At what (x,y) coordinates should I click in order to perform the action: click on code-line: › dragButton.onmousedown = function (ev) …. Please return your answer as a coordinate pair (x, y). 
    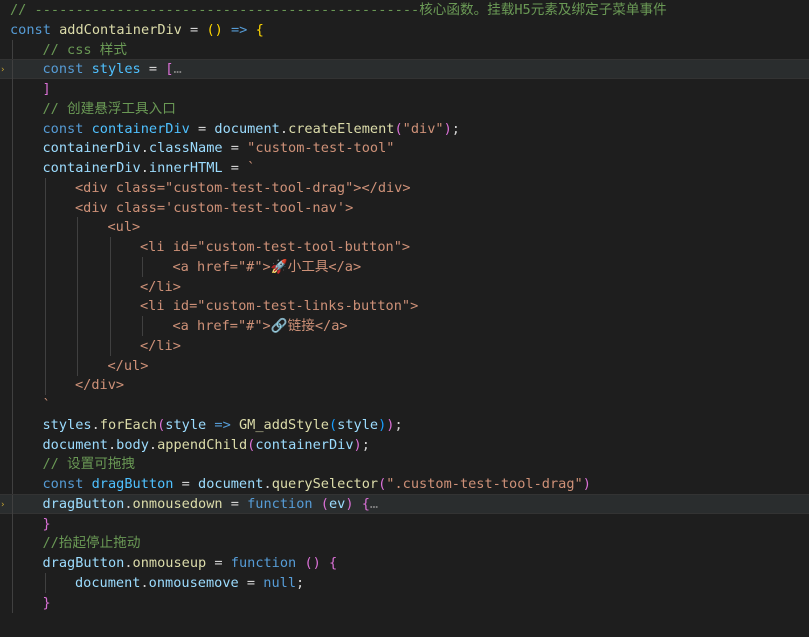
    Looking at the image, I should click on (404, 504).